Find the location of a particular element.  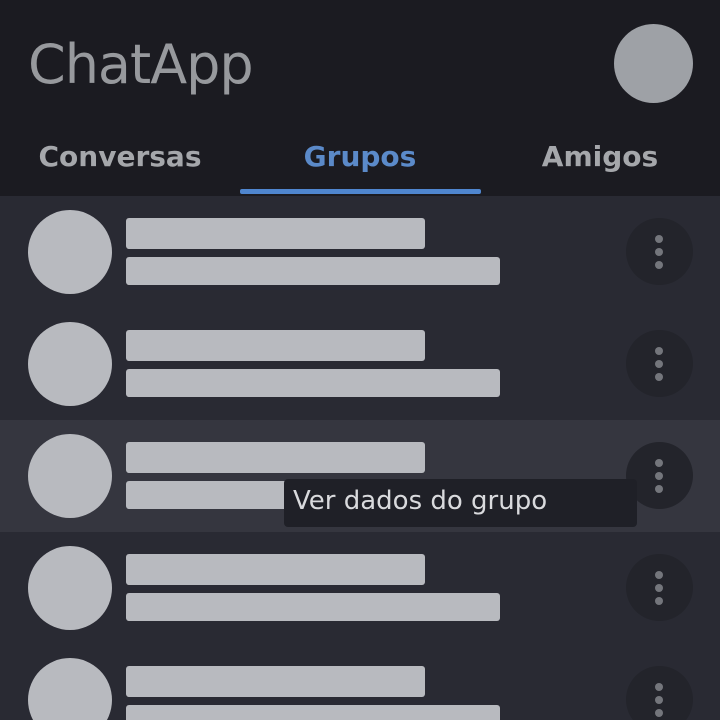

tab-grupos: Grupos is located at coordinates (360, 158).